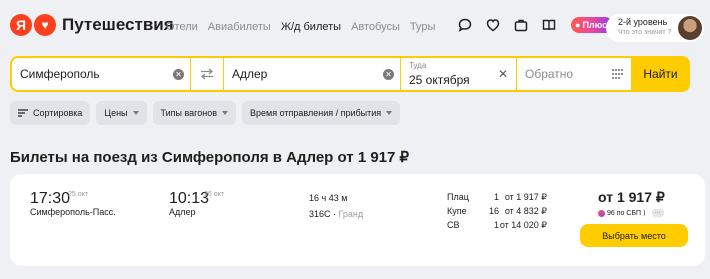 This screenshot has width=710, height=279. What do you see at coordinates (336, 214) in the screenshot?
I see `train-info: 316С · Гранд` at bounding box center [336, 214].